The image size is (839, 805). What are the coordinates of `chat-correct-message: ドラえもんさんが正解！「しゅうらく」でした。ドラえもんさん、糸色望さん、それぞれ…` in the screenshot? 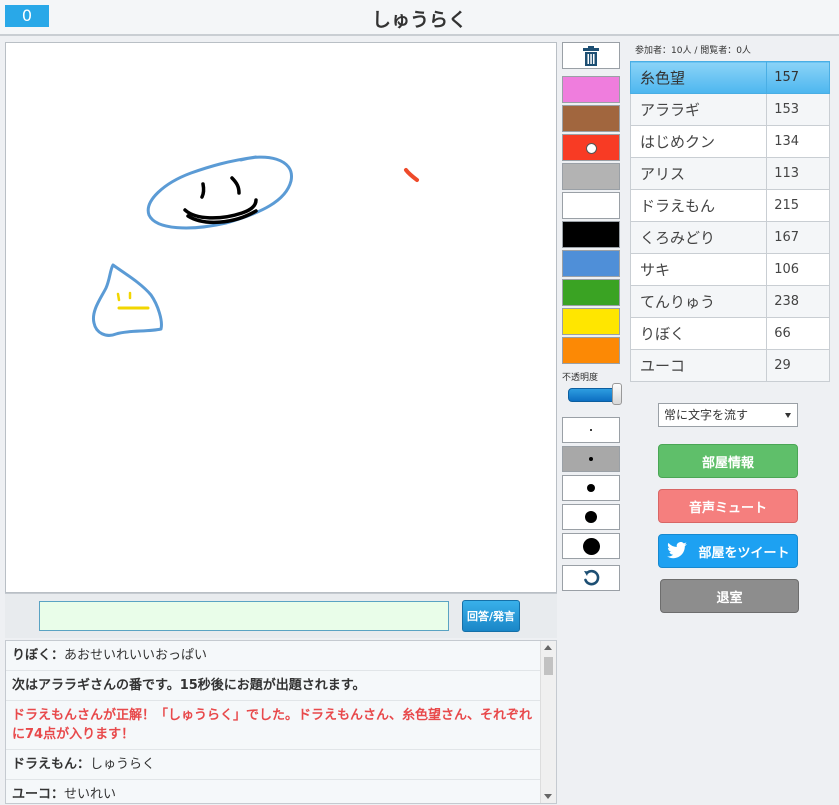 It's located at (273, 725).